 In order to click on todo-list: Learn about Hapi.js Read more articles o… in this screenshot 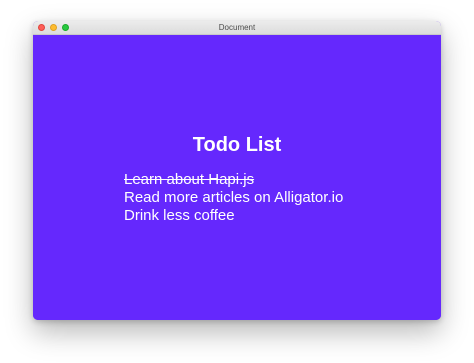, I will do `click(233, 198)`.